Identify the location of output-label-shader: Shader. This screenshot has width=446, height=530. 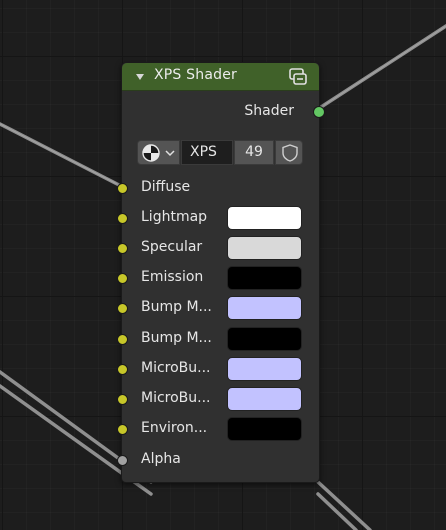
(269, 111).